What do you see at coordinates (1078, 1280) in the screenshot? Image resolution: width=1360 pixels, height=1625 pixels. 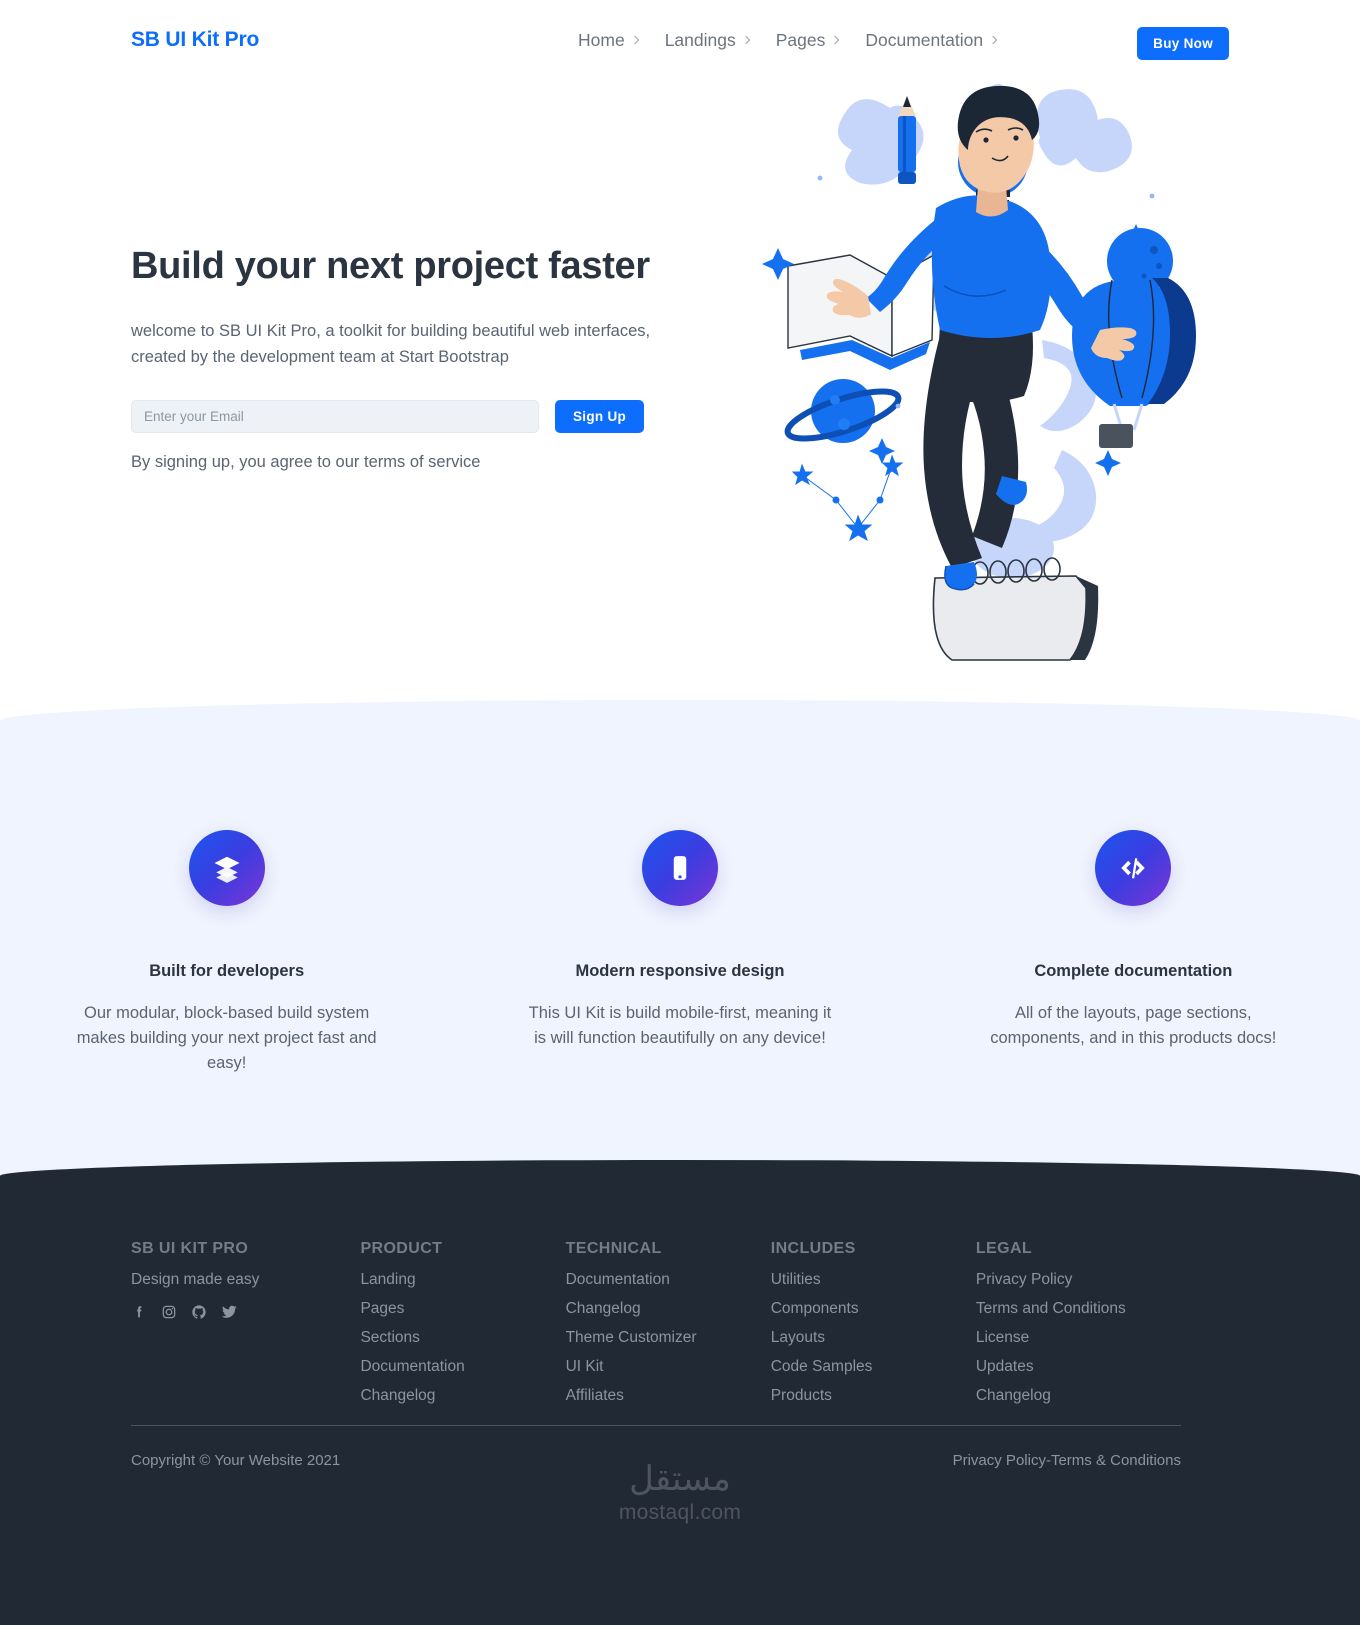 I see `footer-link: Privacy Policy` at bounding box center [1078, 1280].